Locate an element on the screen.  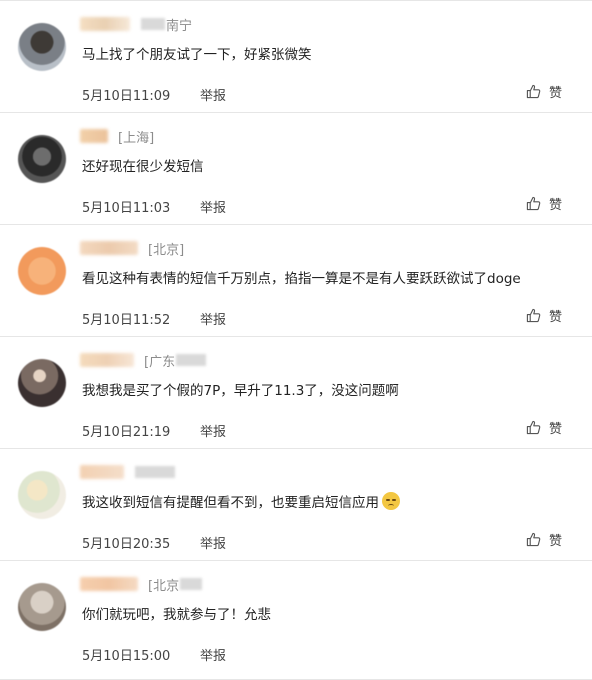
user-row is located at coordinates (128, 472).